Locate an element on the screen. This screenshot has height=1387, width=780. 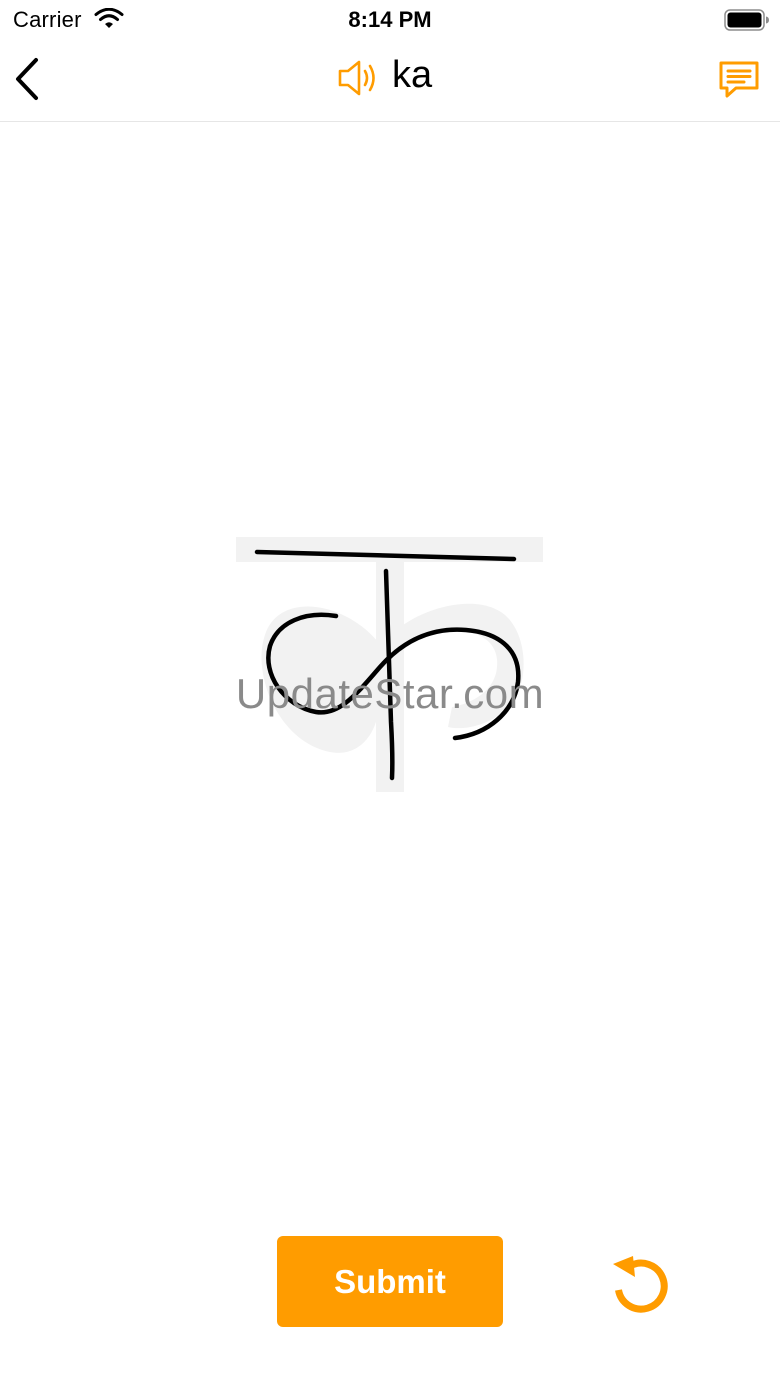
clock: 8:14 PM is located at coordinates (390, 19).